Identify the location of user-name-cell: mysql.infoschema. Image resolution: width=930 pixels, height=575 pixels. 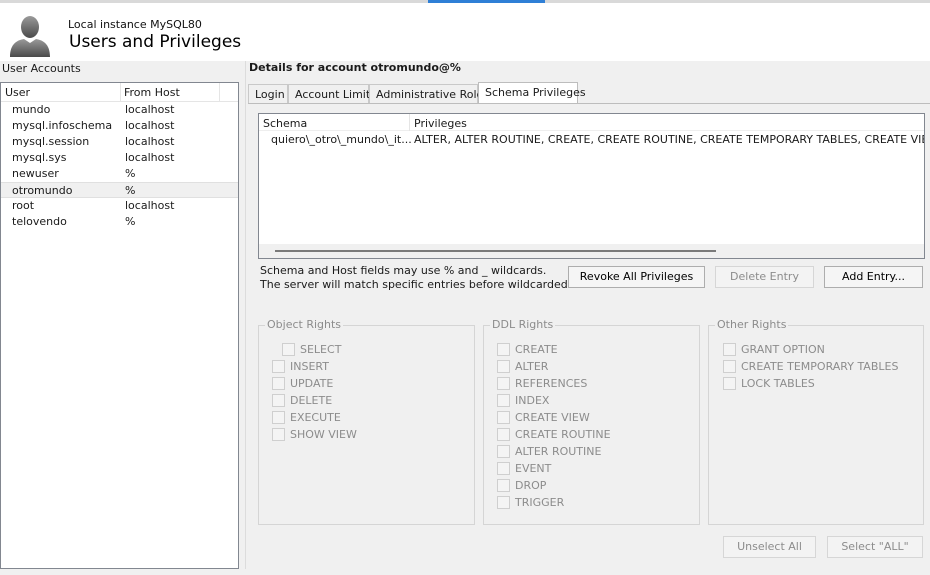
(62, 125).